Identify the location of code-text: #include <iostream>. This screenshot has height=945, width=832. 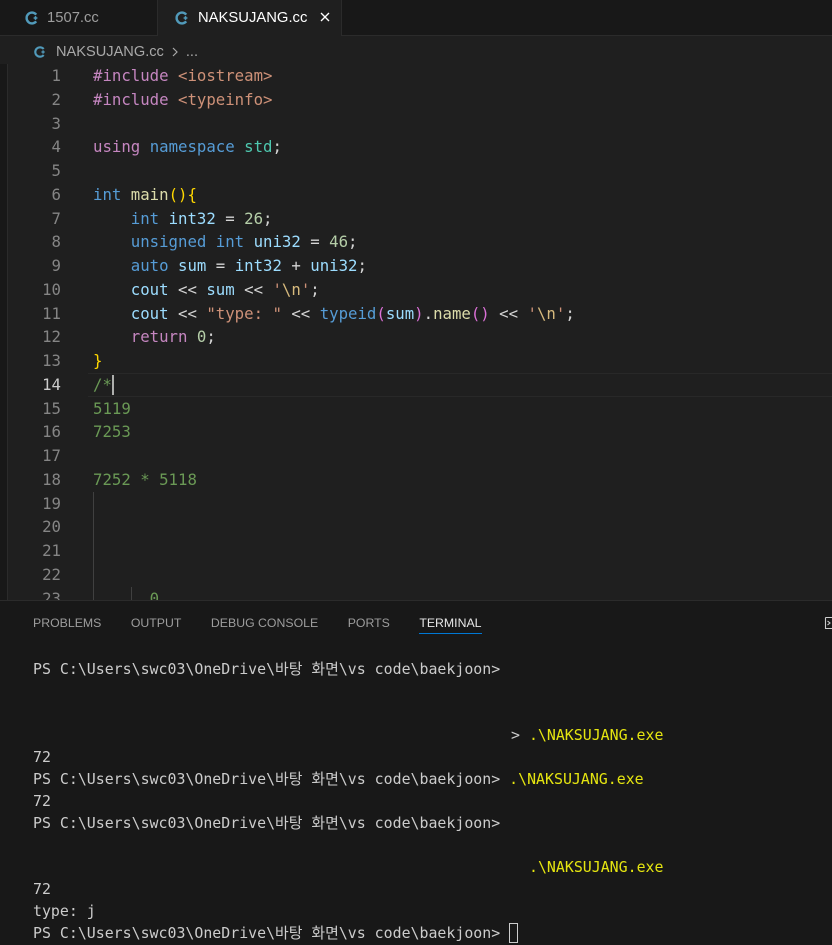
(182, 76).